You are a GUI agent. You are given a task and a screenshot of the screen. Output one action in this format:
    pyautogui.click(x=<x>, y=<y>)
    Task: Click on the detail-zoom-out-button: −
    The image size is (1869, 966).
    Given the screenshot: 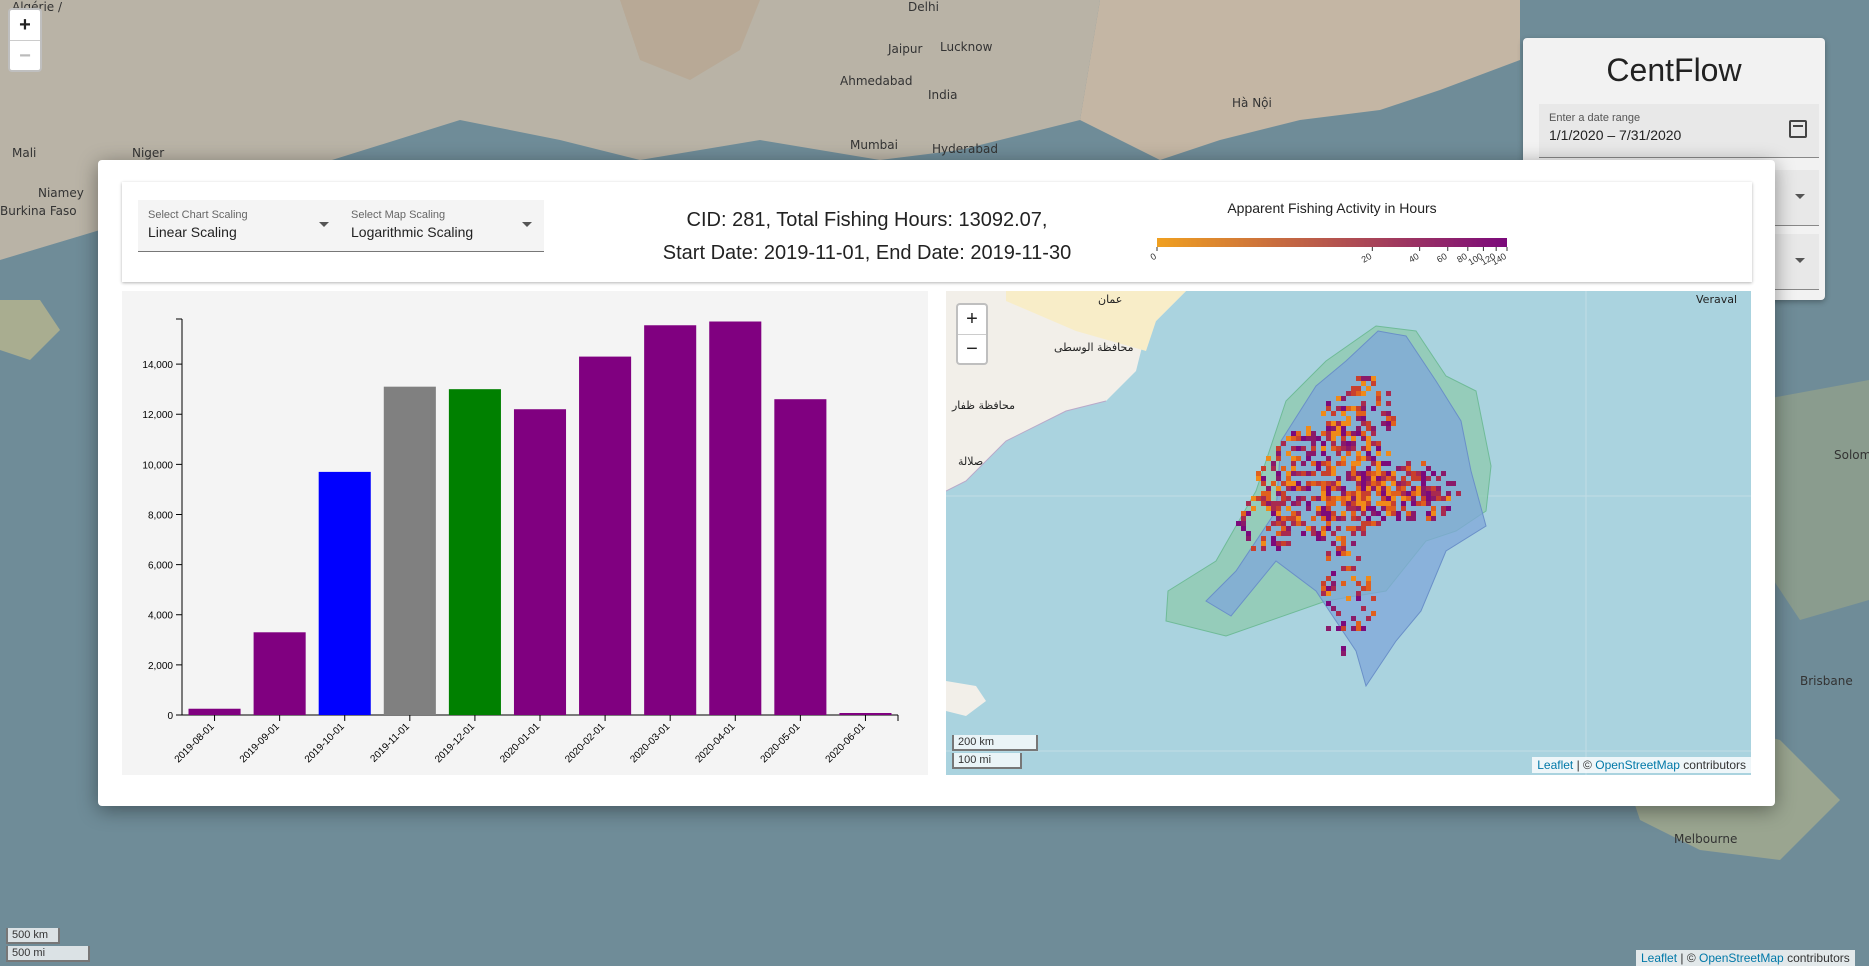 What is the action you would take?
    pyautogui.click(x=972, y=348)
    